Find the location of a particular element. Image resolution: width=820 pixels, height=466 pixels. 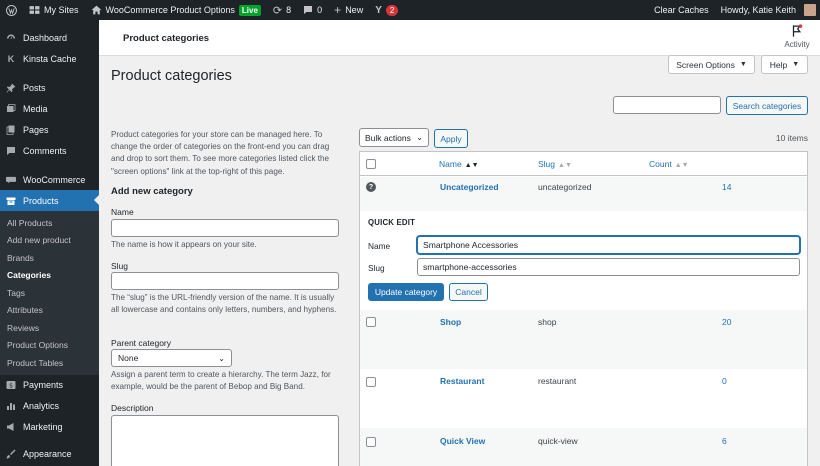

chevron-down-icon: ⌄ is located at coordinates (419, 137).